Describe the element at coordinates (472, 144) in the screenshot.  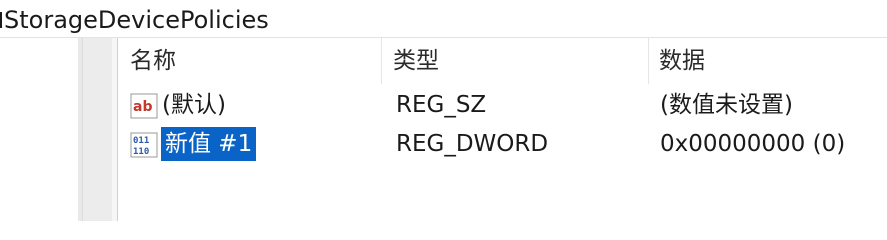
I see `value-type: REG_DWORD` at that location.